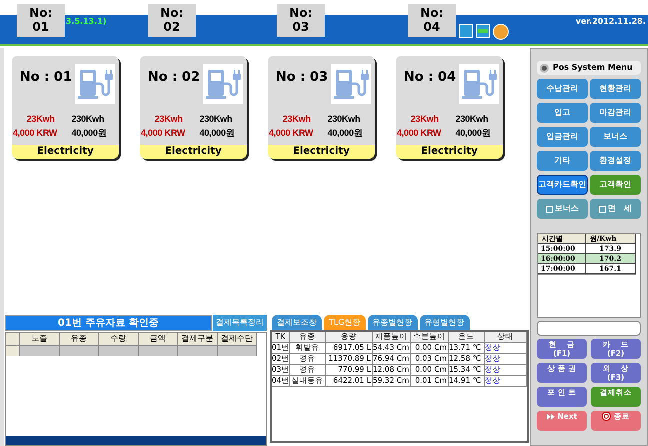 Image resolution: width=648 pixels, height=446 pixels. Describe the element at coordinates (172, 20) in the screenshot. I see `nozzle-tab: No: 02` at that location.